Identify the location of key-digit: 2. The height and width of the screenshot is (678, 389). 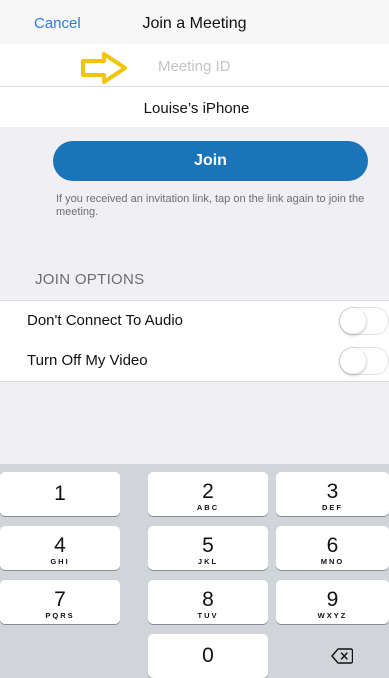
(208, 491).